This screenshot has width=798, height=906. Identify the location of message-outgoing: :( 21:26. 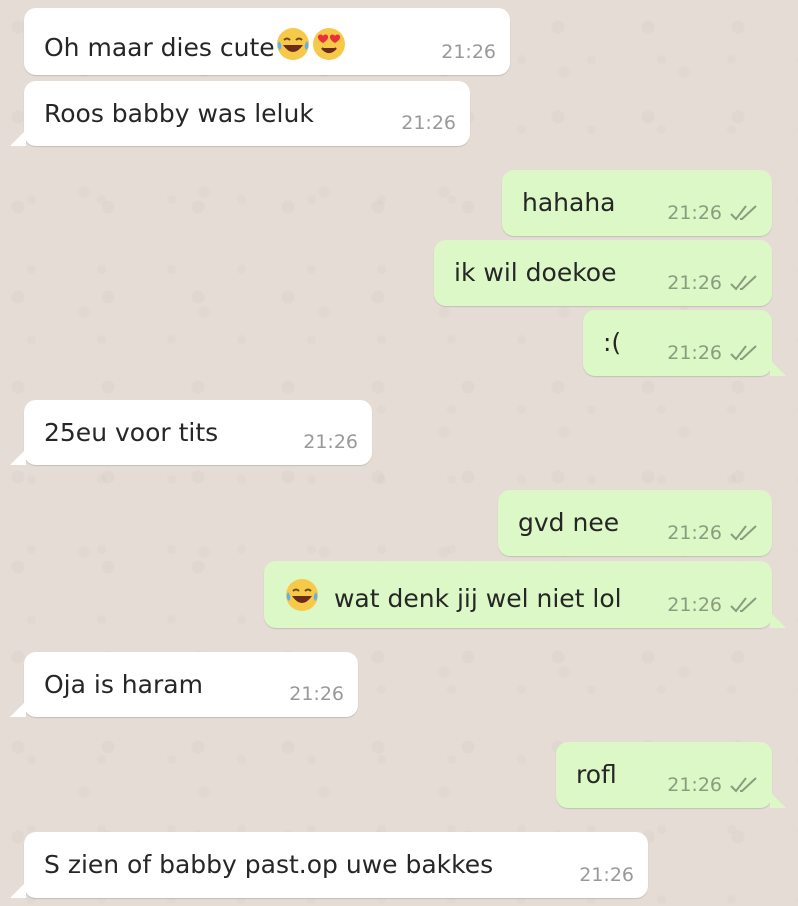
(684, 343).